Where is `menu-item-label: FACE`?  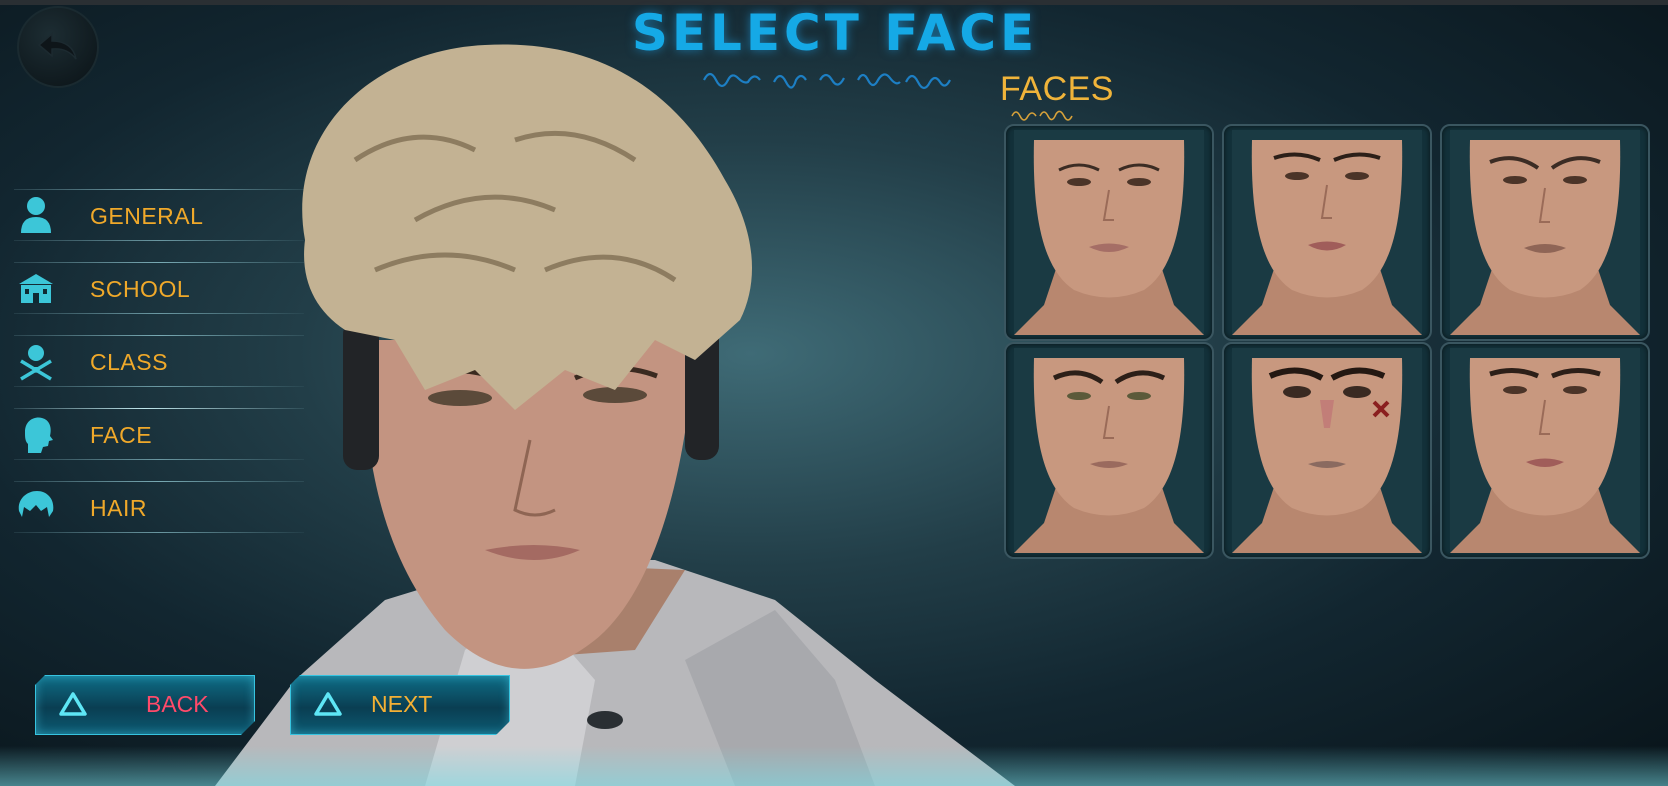
menu-item-label: FACE is located at coordinates (121, 435).